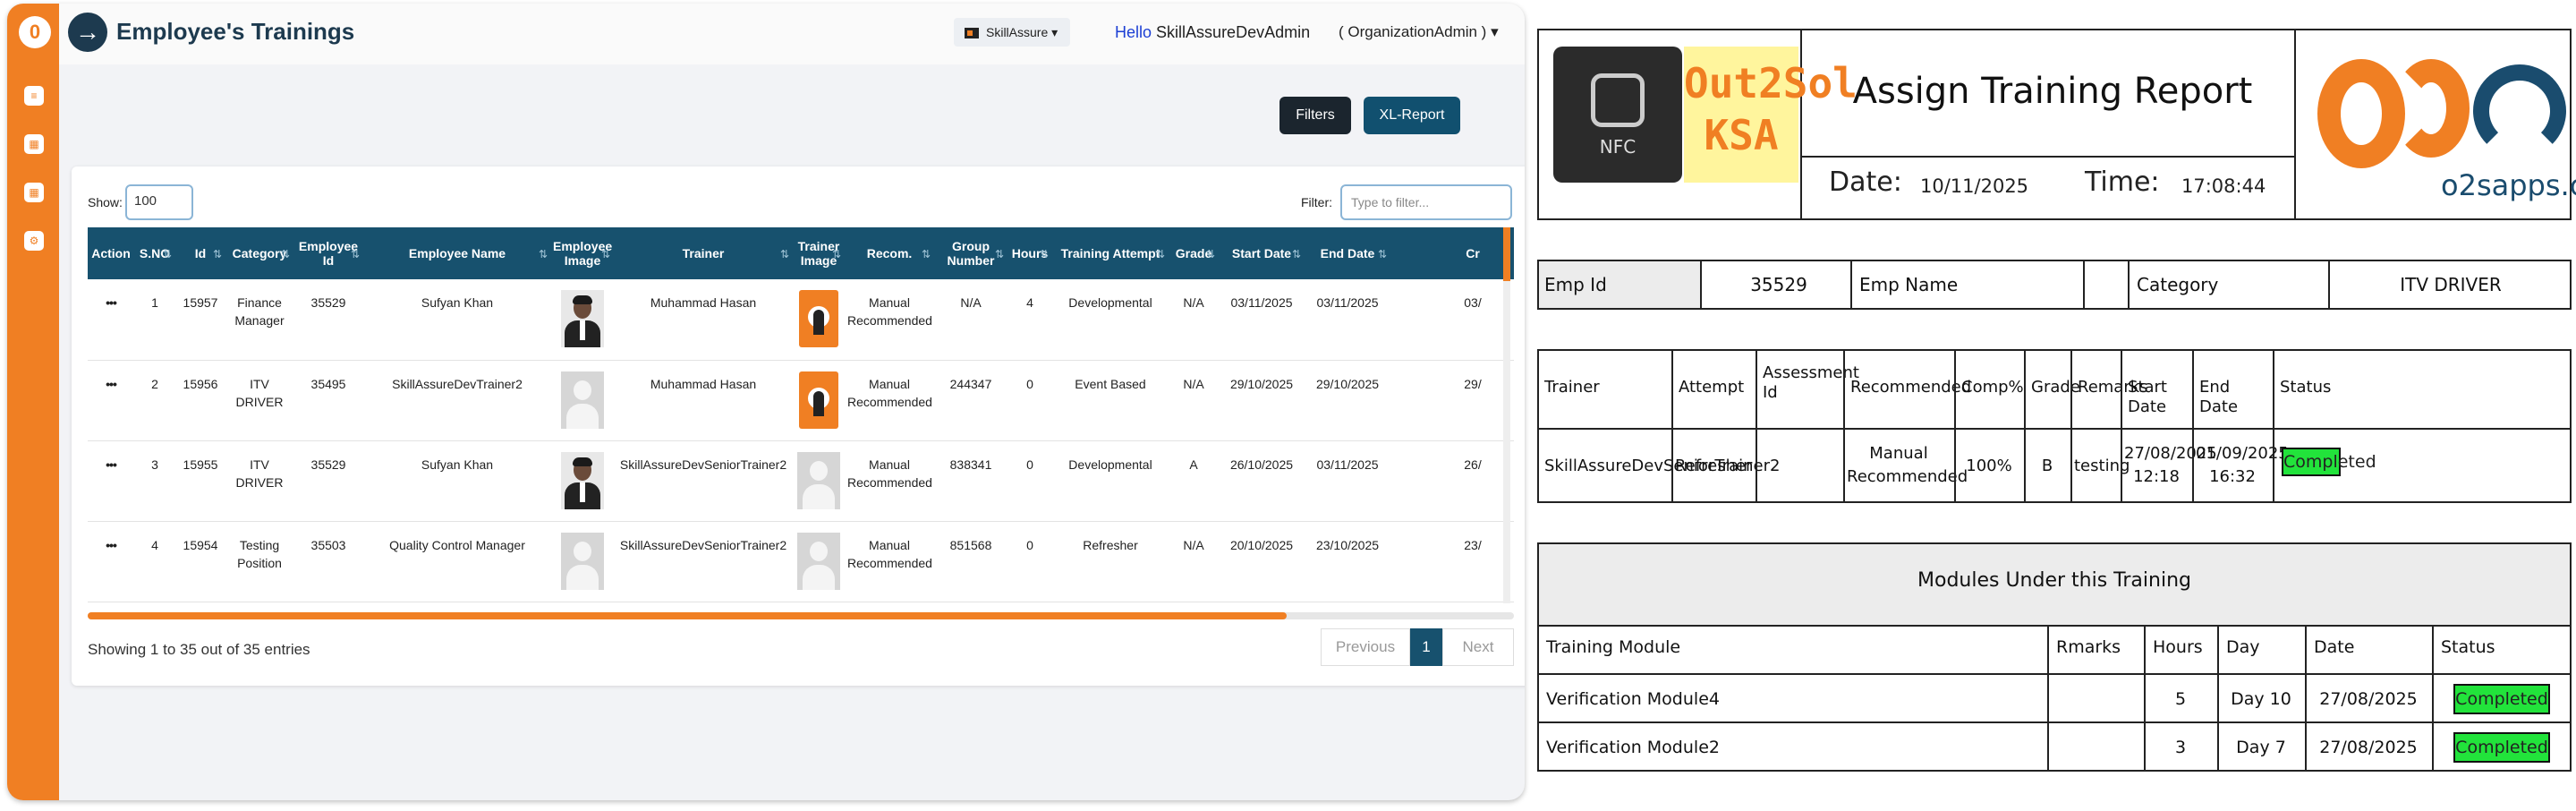 This screenshot has width=2576, height=811. What do you see at coordinates (35, 32) in the screenshot?
I see `app-logo-icon: 0` at bounding box center [35, 32].